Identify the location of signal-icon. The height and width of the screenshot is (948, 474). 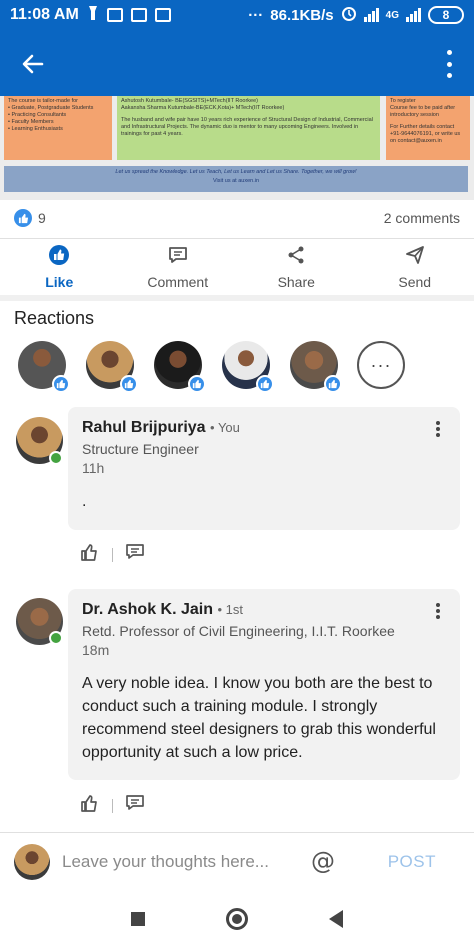
(371, 15).